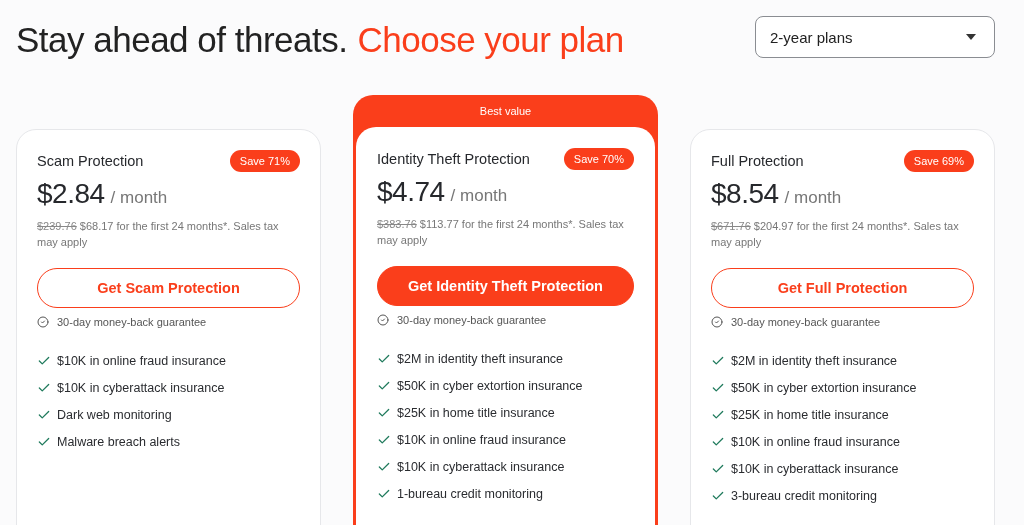 The image size is (1024, 525). Describe the element at coordinates (875, 37) in the screenshot. I see `plan-length-dropdown: 2-year plans` at that location.